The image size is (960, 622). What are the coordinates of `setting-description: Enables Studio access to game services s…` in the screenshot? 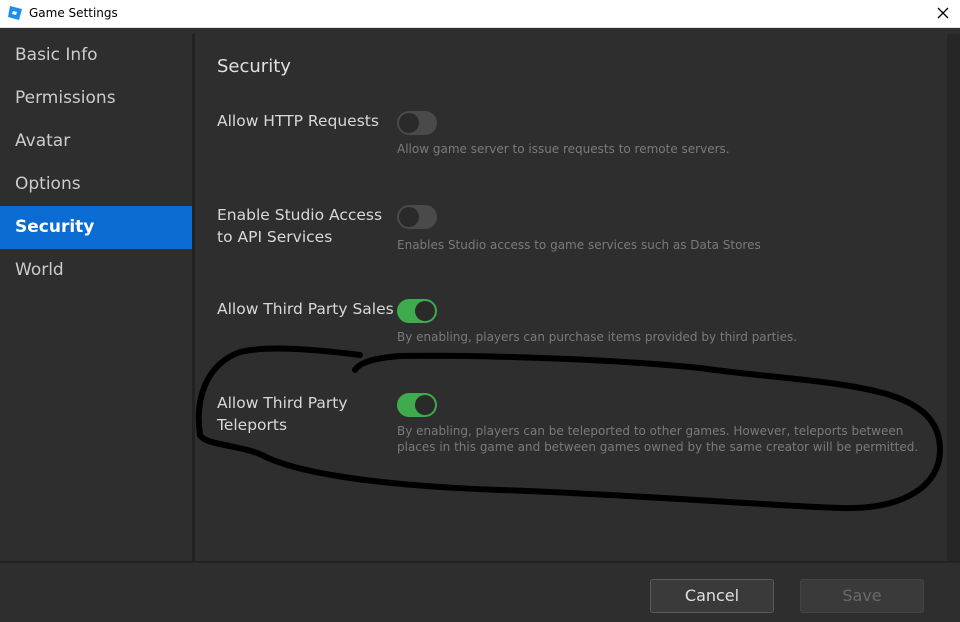 It's located at (579, 245).